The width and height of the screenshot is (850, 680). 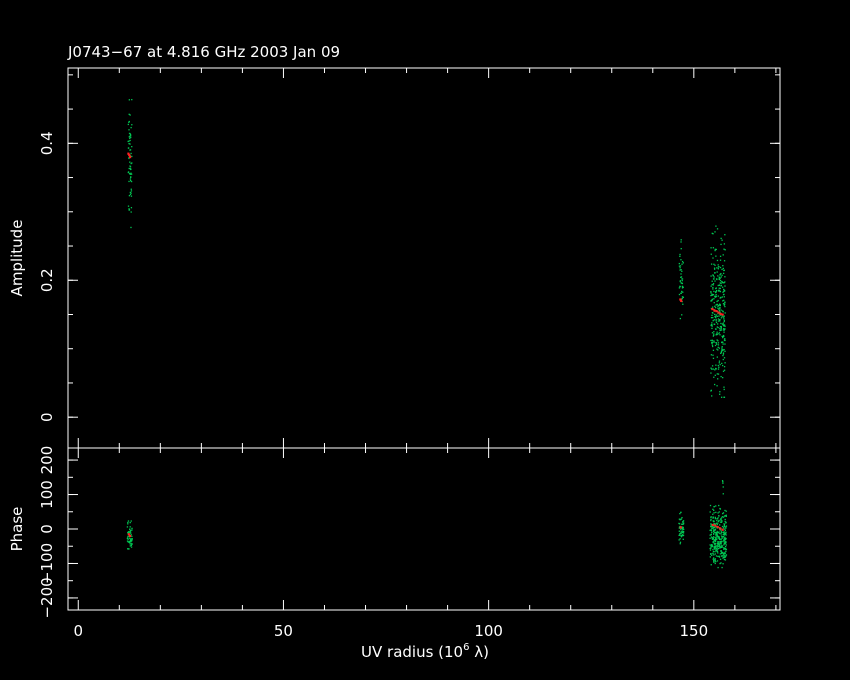 What do you see at coordinates (425, 651) in the screenshot?
I see `x-axis-label: UV radius (106 λ)` at bounding box center [425, 651].